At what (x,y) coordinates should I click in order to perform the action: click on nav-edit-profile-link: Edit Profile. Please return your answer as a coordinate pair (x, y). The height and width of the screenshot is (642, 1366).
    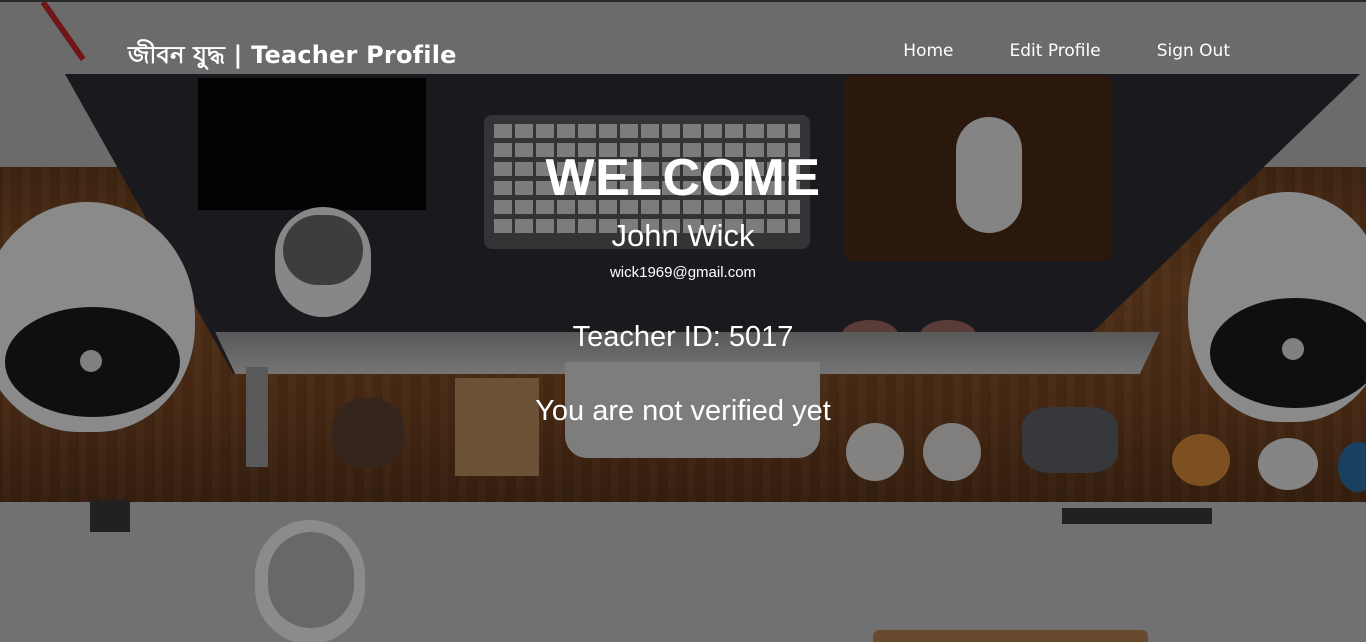
    Looking at the image, I should click on (1055, 51).